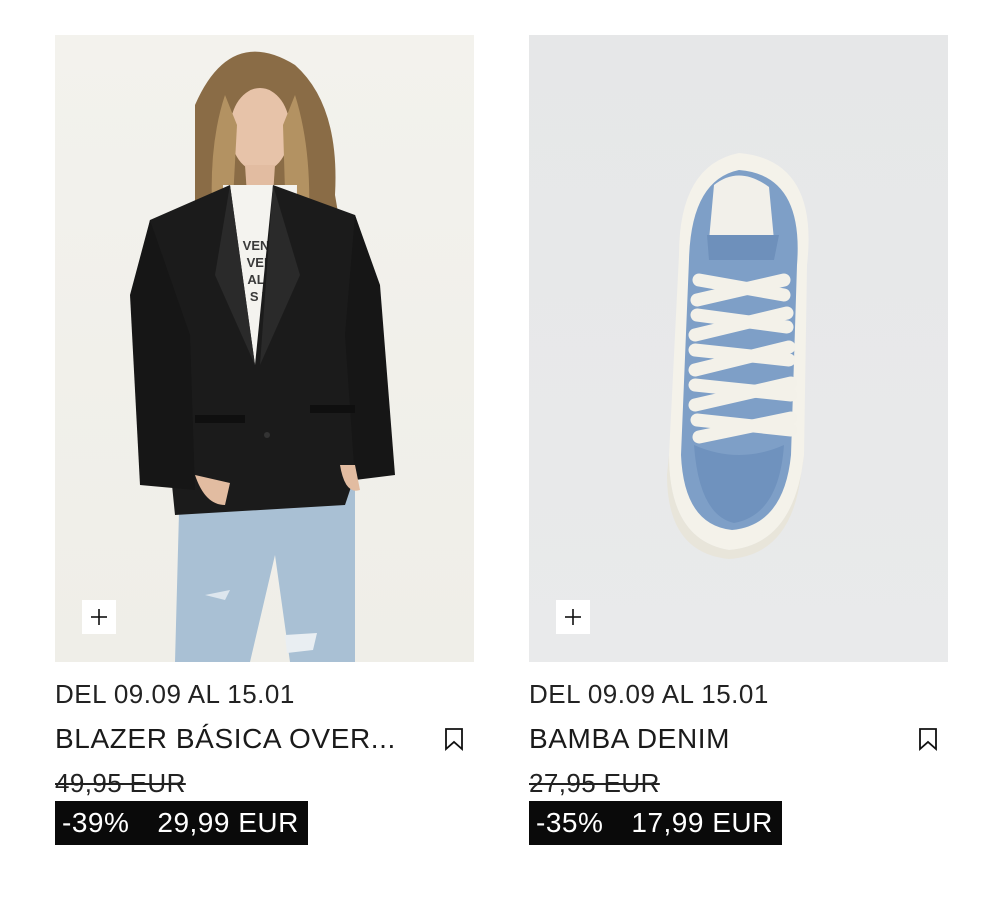 The width and height of the screenshot is (1003, 900). I want to click on original-price: 49,95 EUR, so click(120, 783).